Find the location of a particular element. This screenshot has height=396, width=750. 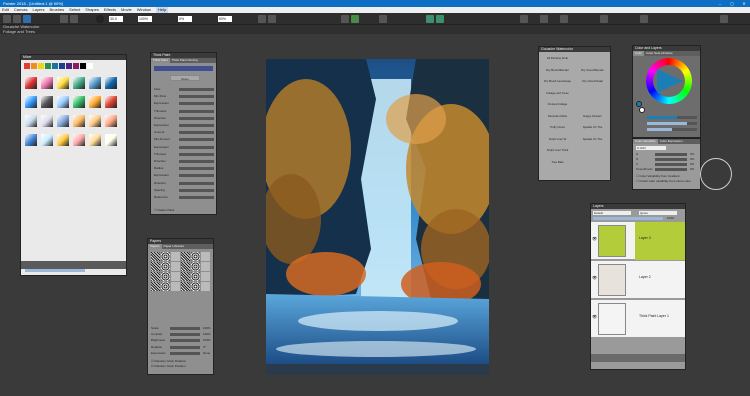

tab-paper-libraries: Paper Libraries is located at coordinates (174, 246).